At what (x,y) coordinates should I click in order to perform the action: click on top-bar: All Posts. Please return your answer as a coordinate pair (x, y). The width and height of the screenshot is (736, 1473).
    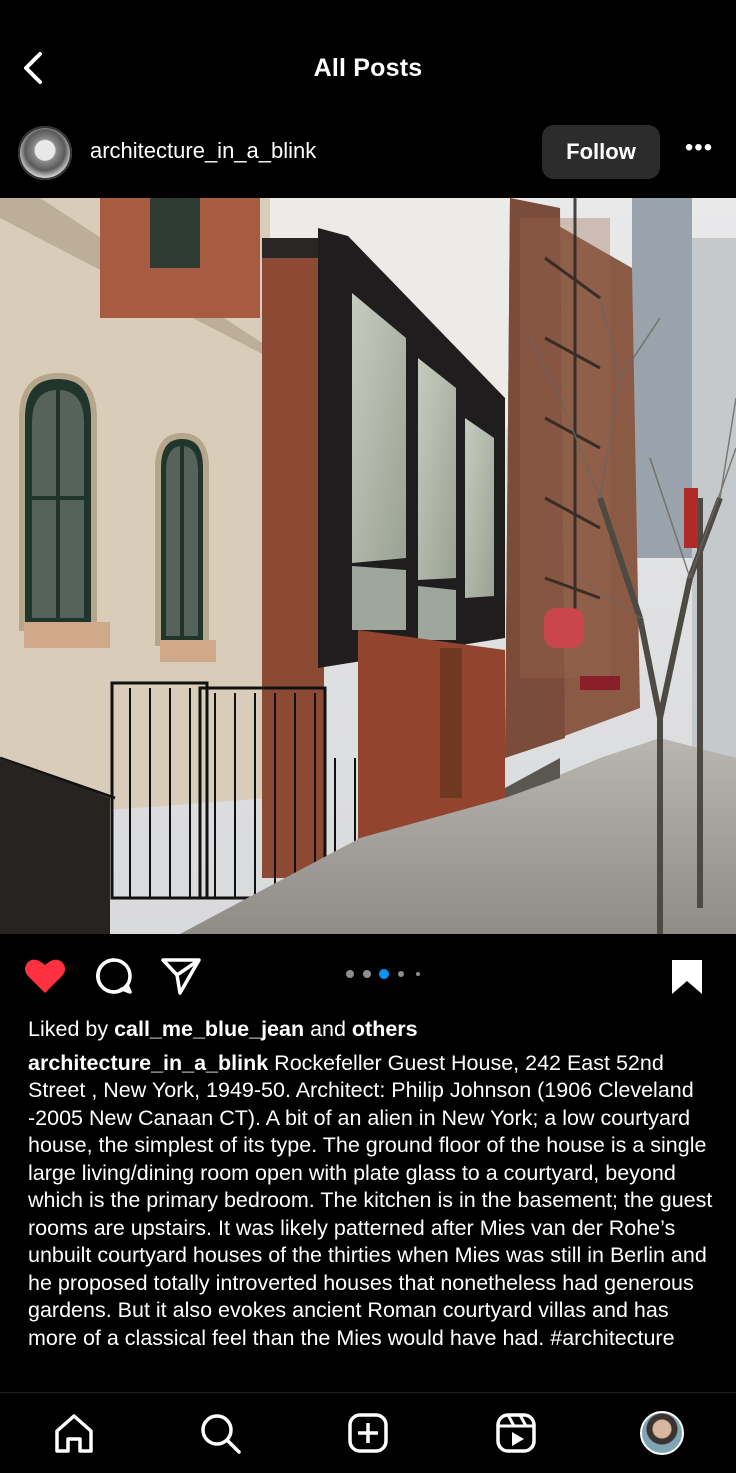
    Looking at the image, I should click on (368, 62).